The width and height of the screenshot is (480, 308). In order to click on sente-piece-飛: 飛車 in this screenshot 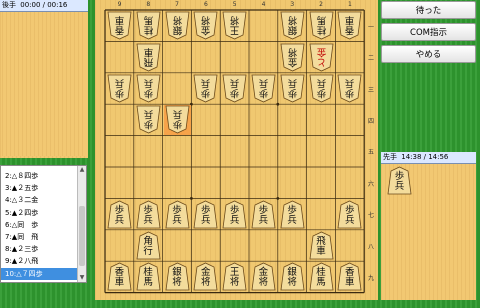, I will do `click(321, 245)`.